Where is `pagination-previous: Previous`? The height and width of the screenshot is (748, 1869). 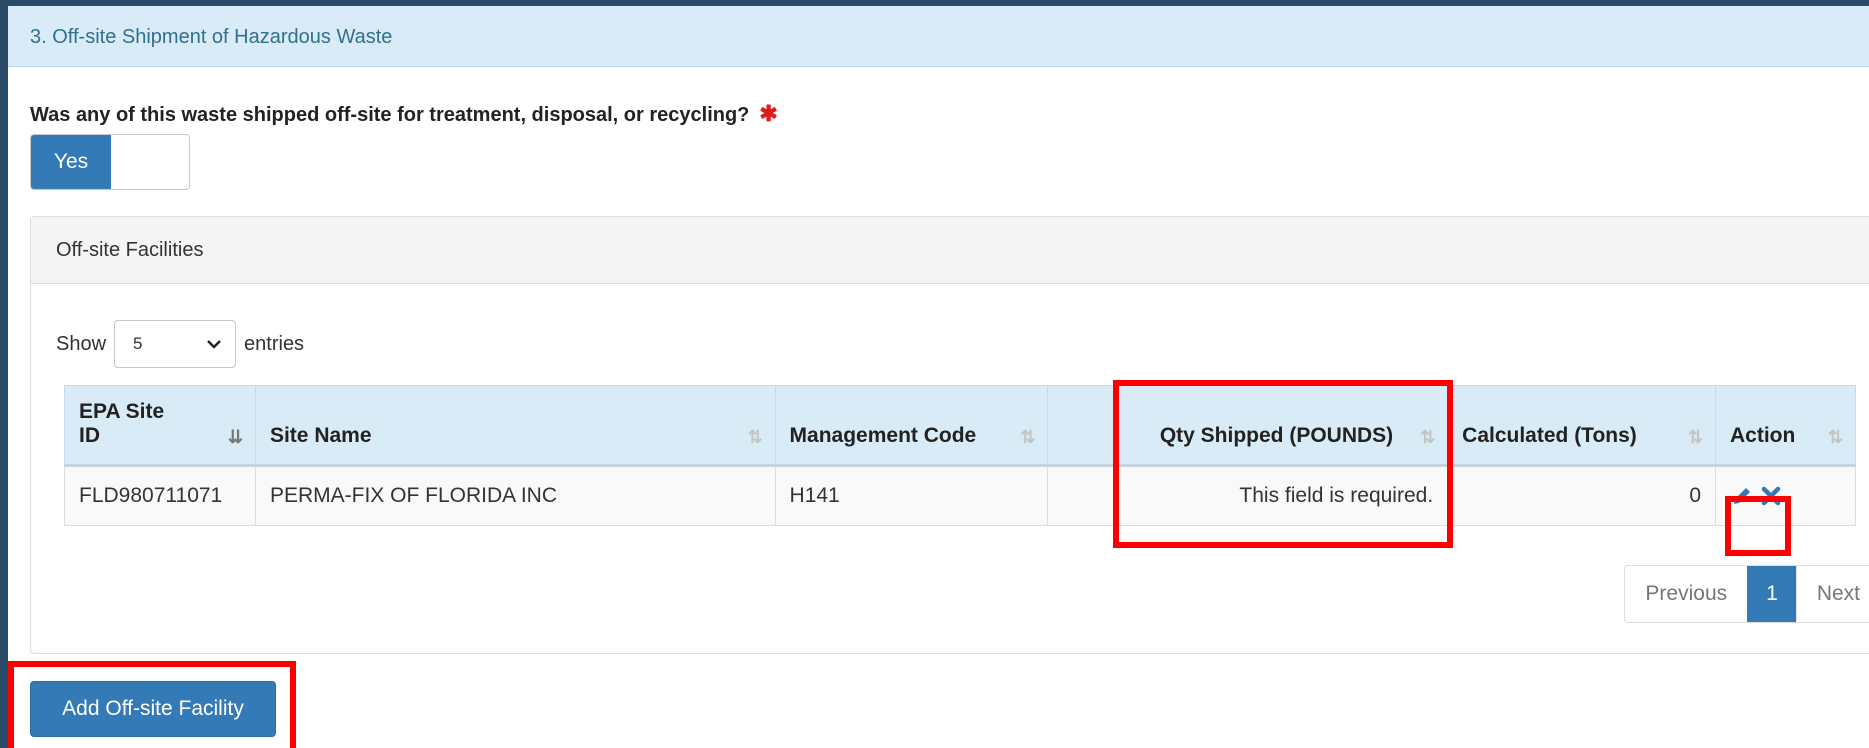 pagination-previous: Previous is located at coordinates (1686, 594).